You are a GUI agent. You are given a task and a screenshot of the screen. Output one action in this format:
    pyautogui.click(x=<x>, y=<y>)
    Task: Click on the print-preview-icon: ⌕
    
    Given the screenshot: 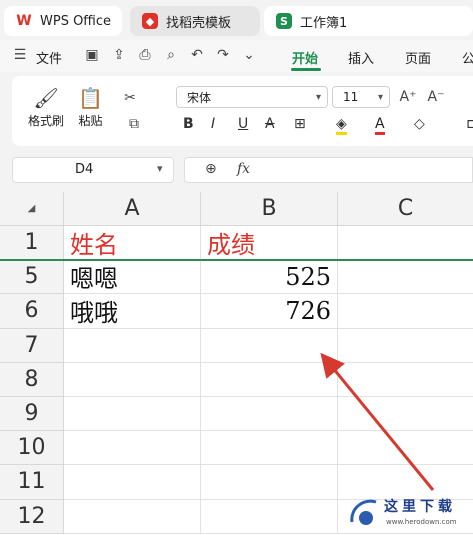 What is the action you would take?
    pyautogui.click(x=171, y=55)
    